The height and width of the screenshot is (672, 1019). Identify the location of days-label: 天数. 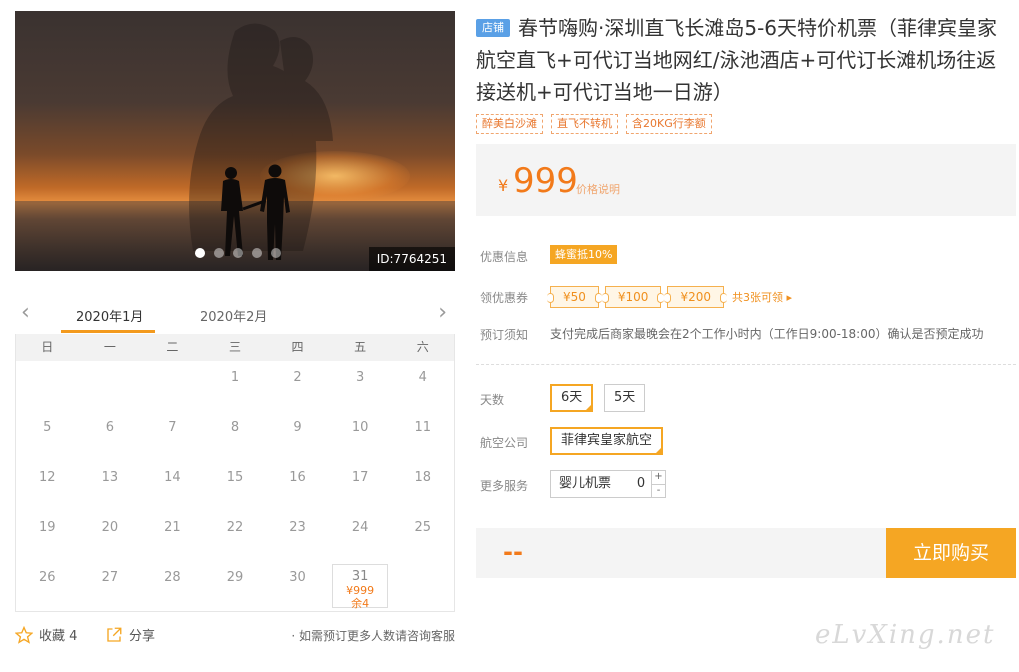
(492, 400).